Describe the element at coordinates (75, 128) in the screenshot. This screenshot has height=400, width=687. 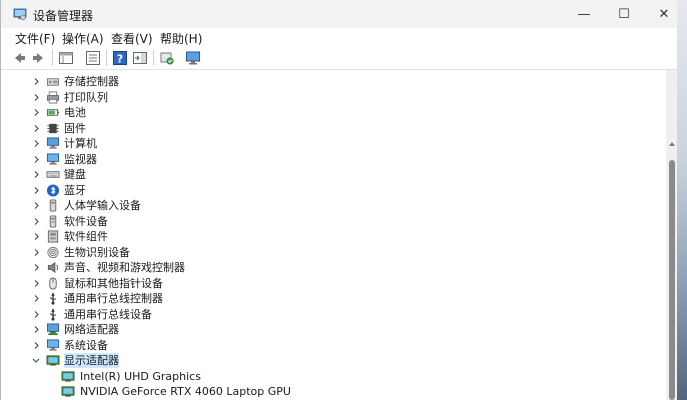
I see `tree-node-label: 固件` at that location.